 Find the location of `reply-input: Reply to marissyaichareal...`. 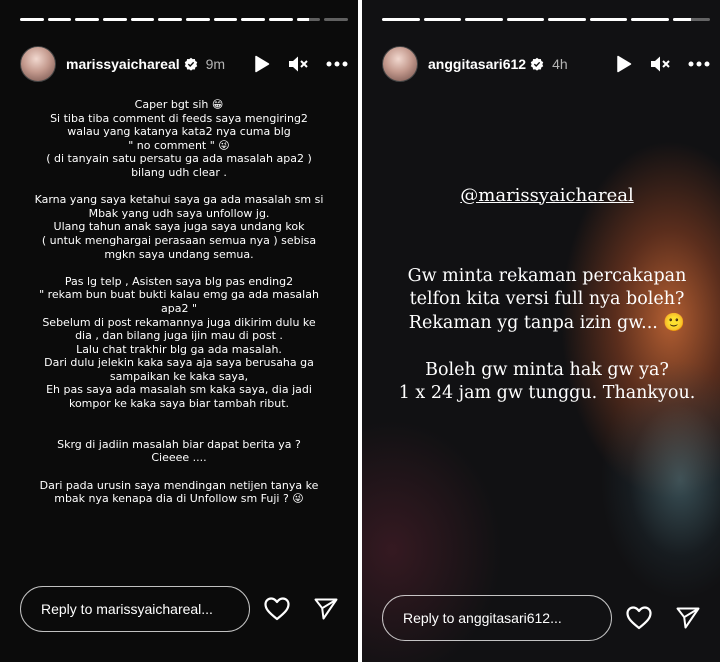

reply-input: Reply to marissyaichareal... is located at coordinates (135, 609).